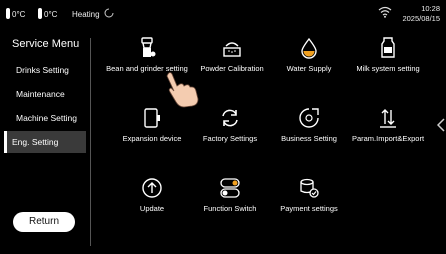 Image resolution: width=446 pixels, height=254 pixels. What do you see at coordinates (441, 125) in the screenshot?
I see `chevron-left-icon` at bounding box center [441, 125].